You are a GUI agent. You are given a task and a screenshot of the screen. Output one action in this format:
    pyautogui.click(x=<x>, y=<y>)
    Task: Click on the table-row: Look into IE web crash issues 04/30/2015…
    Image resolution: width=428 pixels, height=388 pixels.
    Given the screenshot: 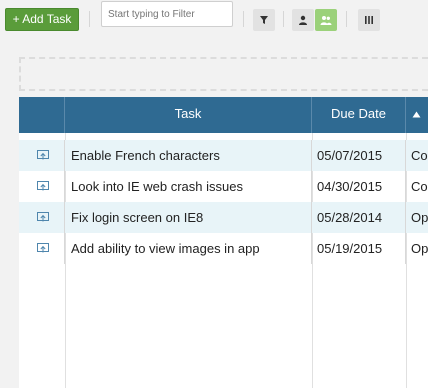 What is the action you would take?
    pyautogui.click(x=223, y=186)
    